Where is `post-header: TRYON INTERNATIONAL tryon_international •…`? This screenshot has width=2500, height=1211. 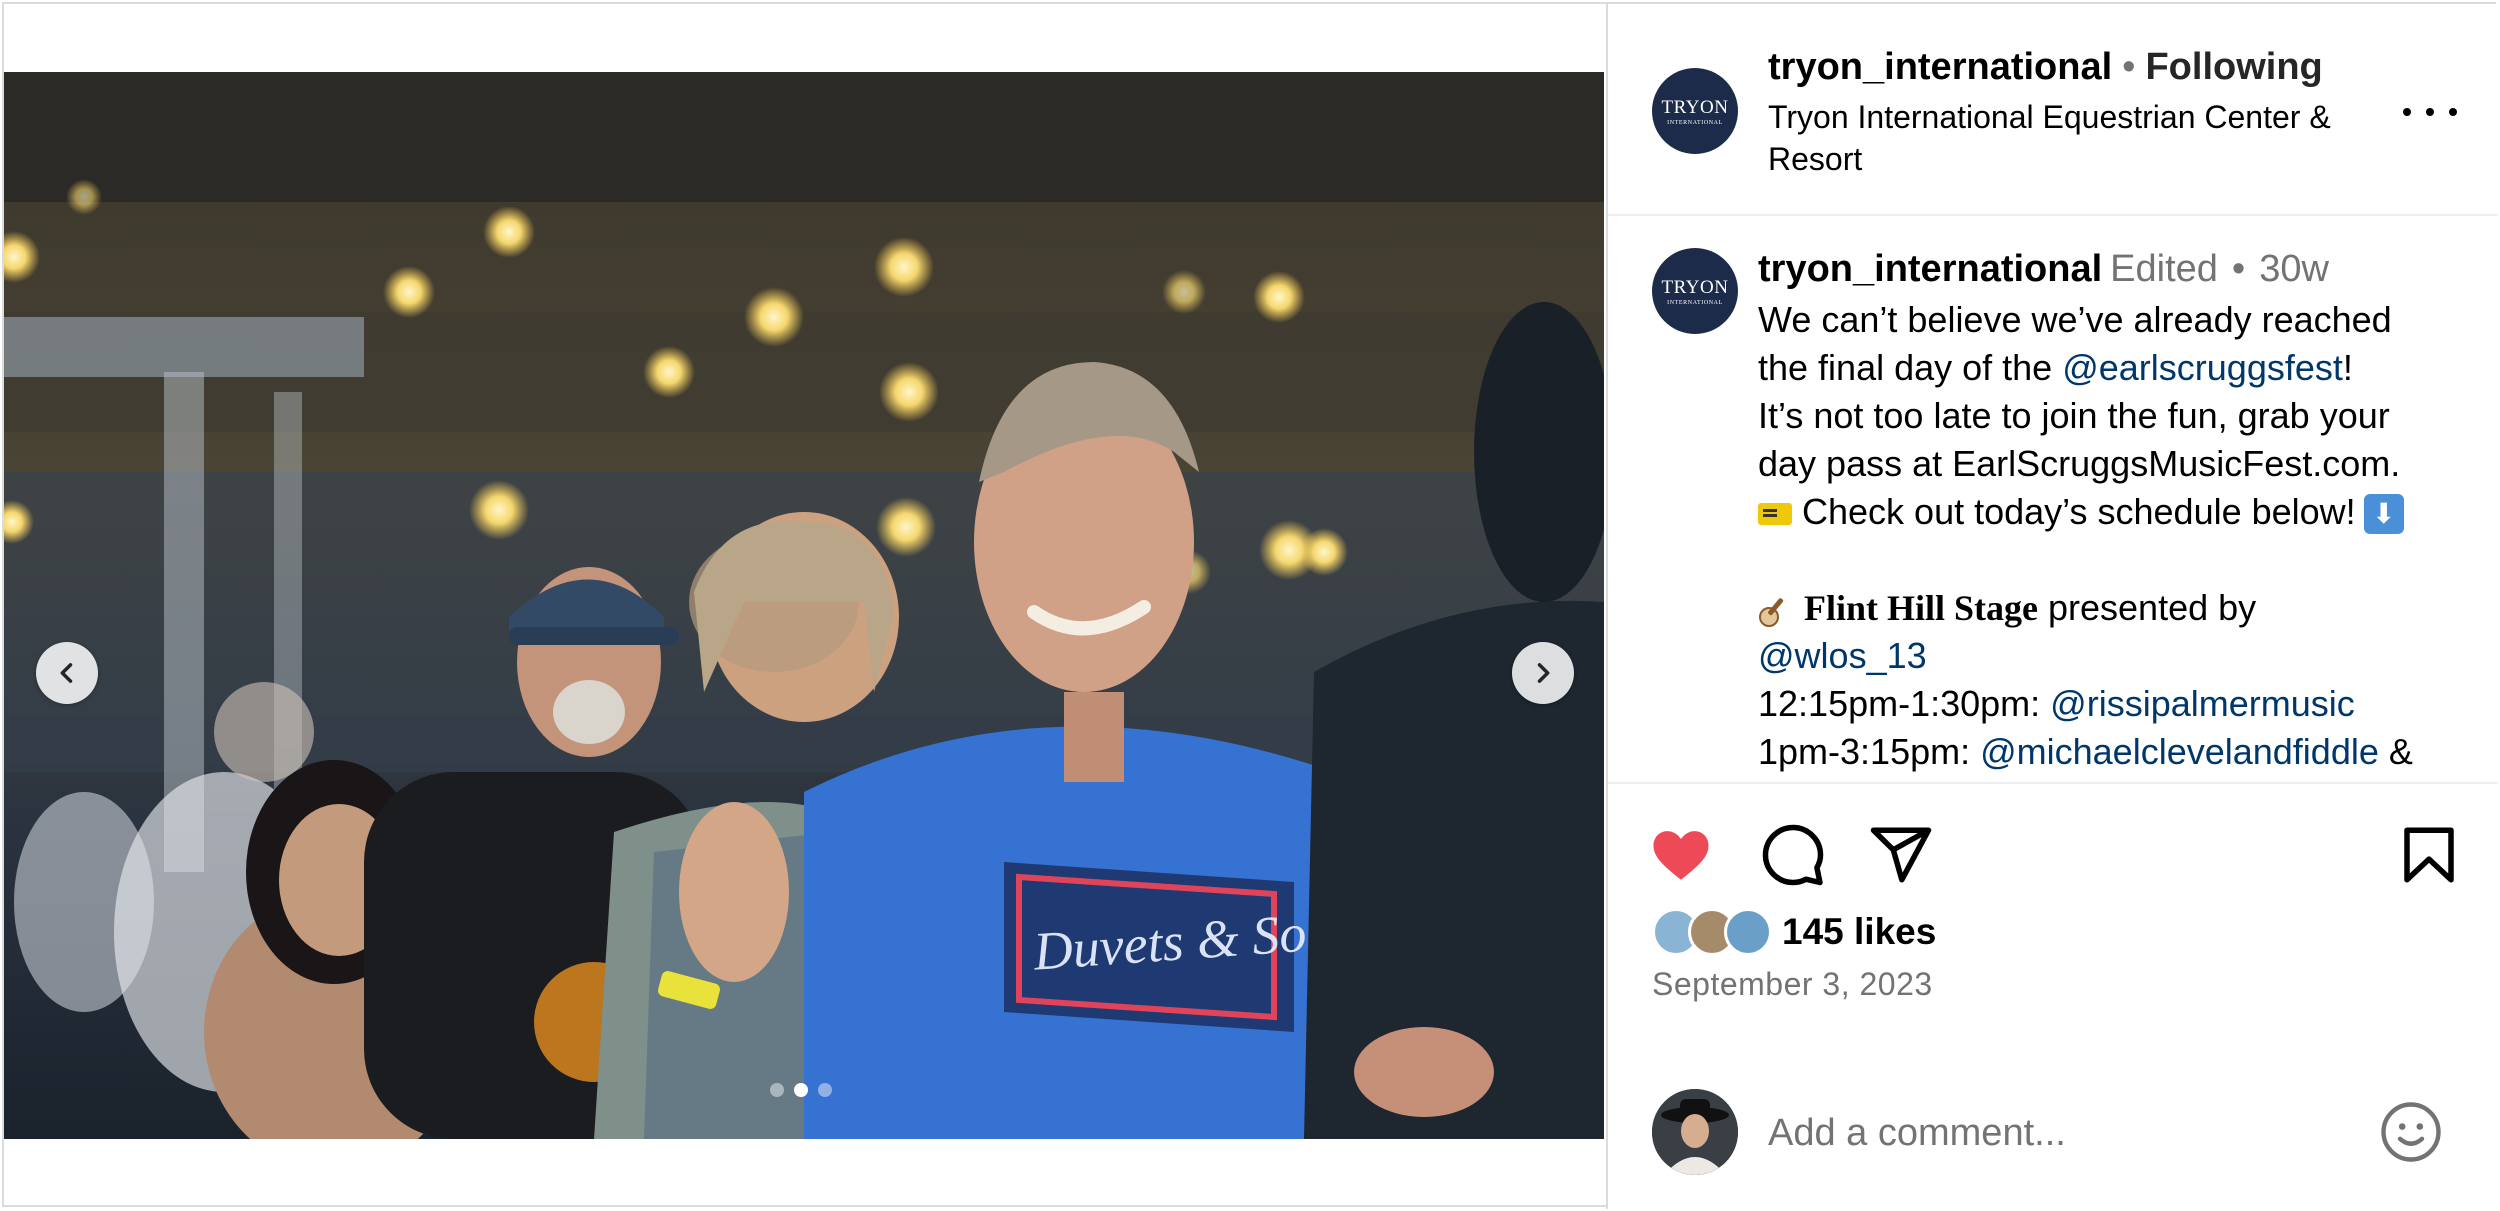 post-header: TRYON INTERNATIONAL tryon_international •… is located at coordinates (2053, 110).